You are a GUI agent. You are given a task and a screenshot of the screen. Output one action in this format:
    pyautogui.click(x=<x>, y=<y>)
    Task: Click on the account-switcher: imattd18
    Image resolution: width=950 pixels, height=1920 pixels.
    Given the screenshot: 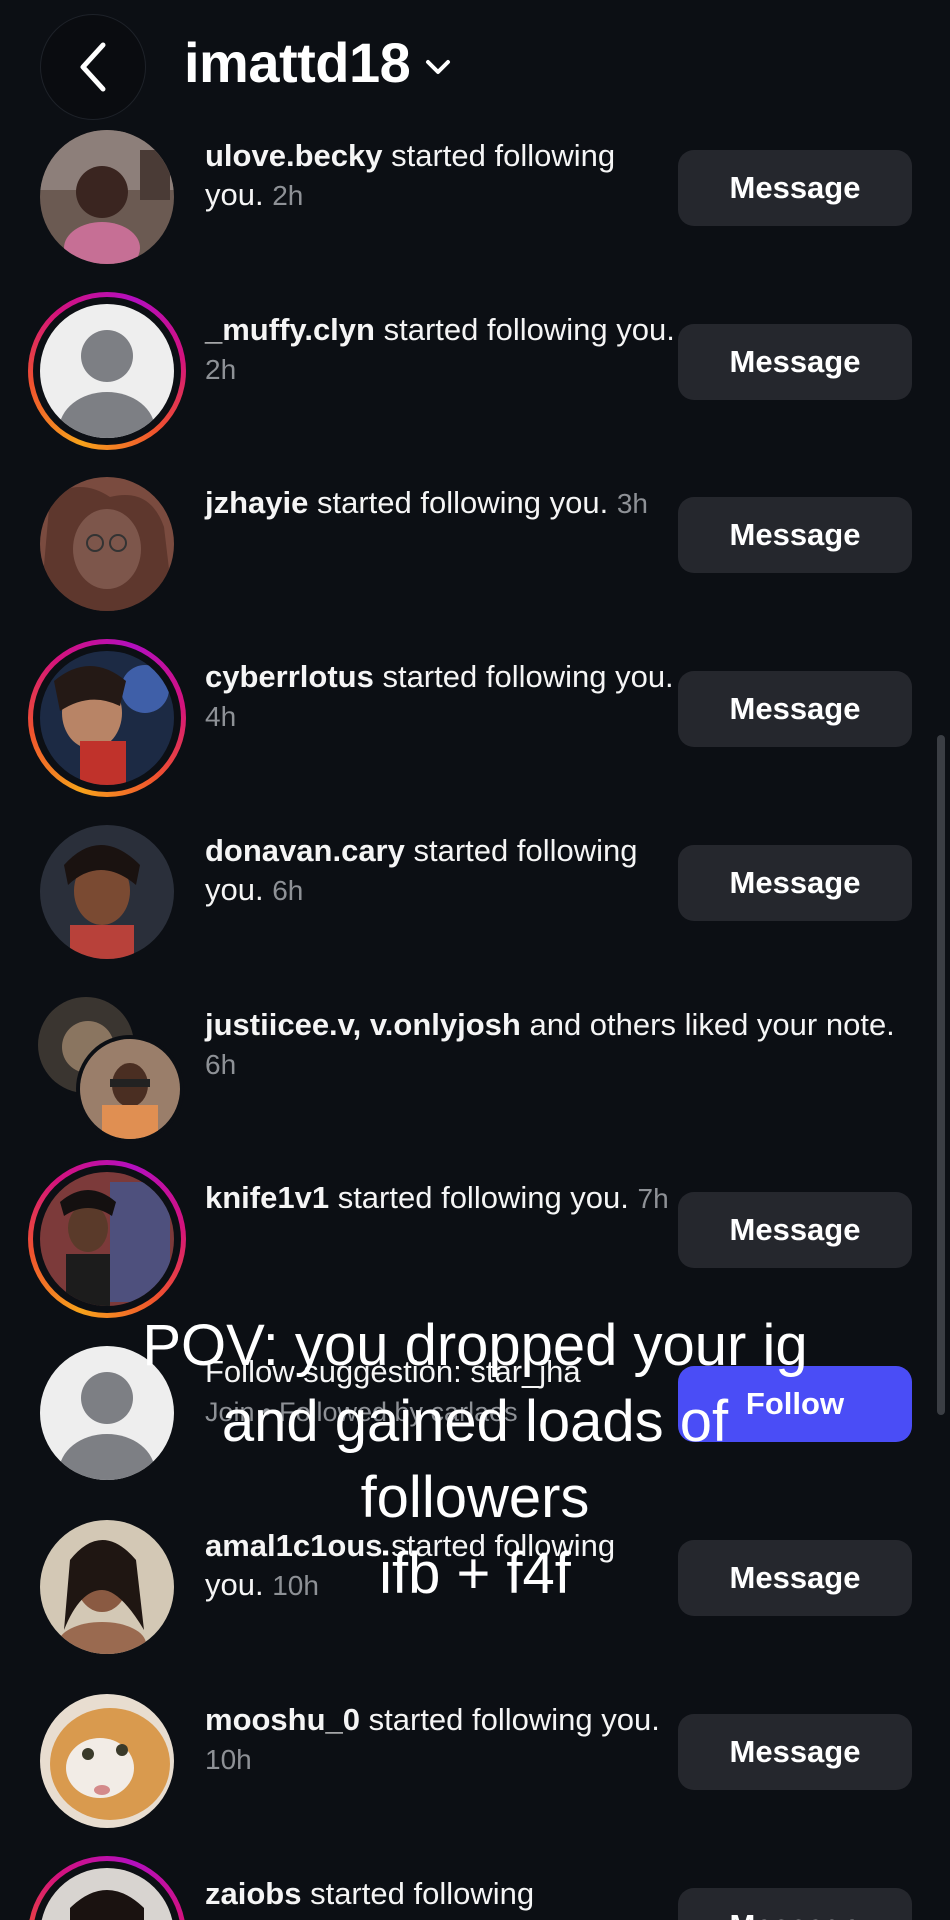 What is the action you would take?
    pyautogui.click(x=318, y=62)
    